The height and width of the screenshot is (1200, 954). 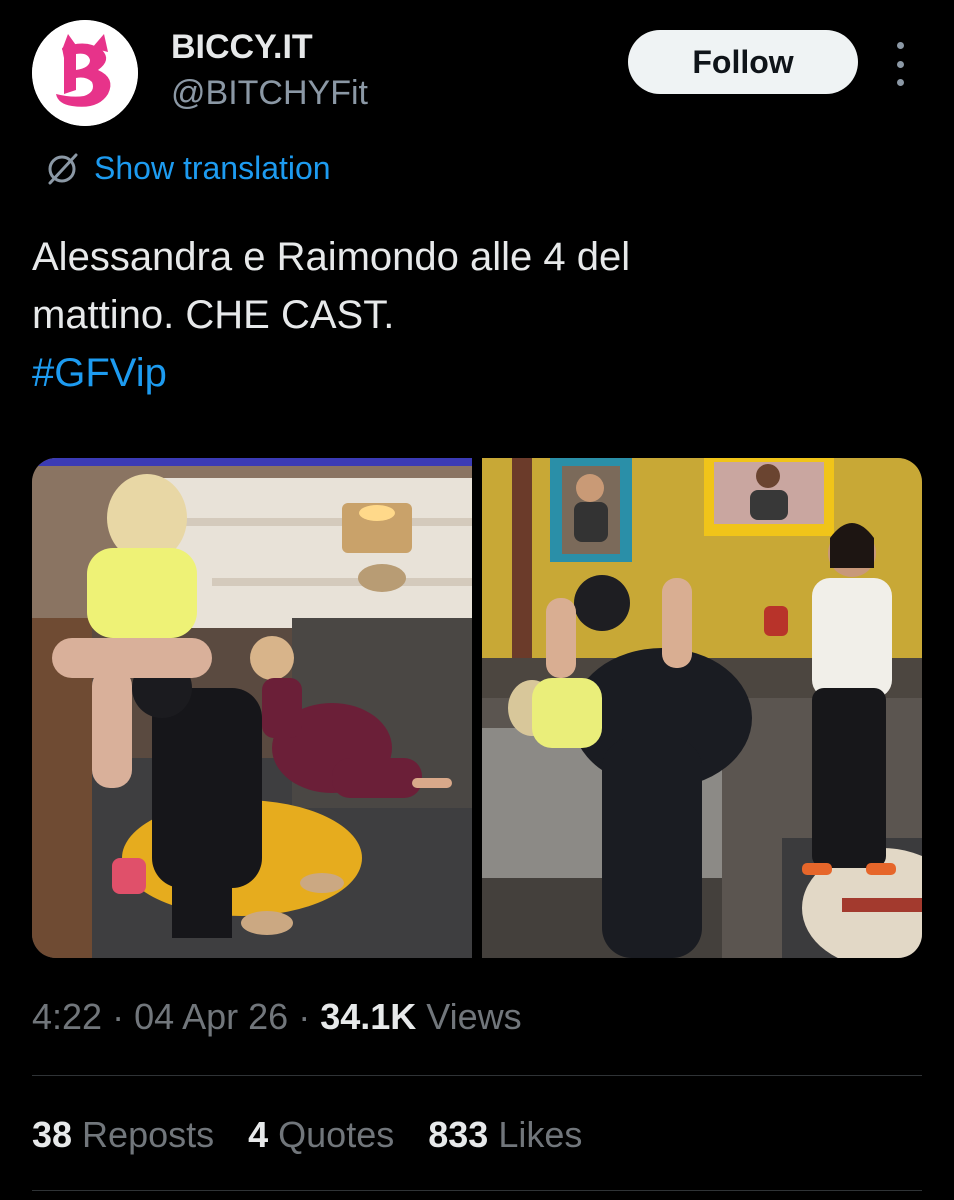 I want to click on avatar: B, so click(x=85, y=73).